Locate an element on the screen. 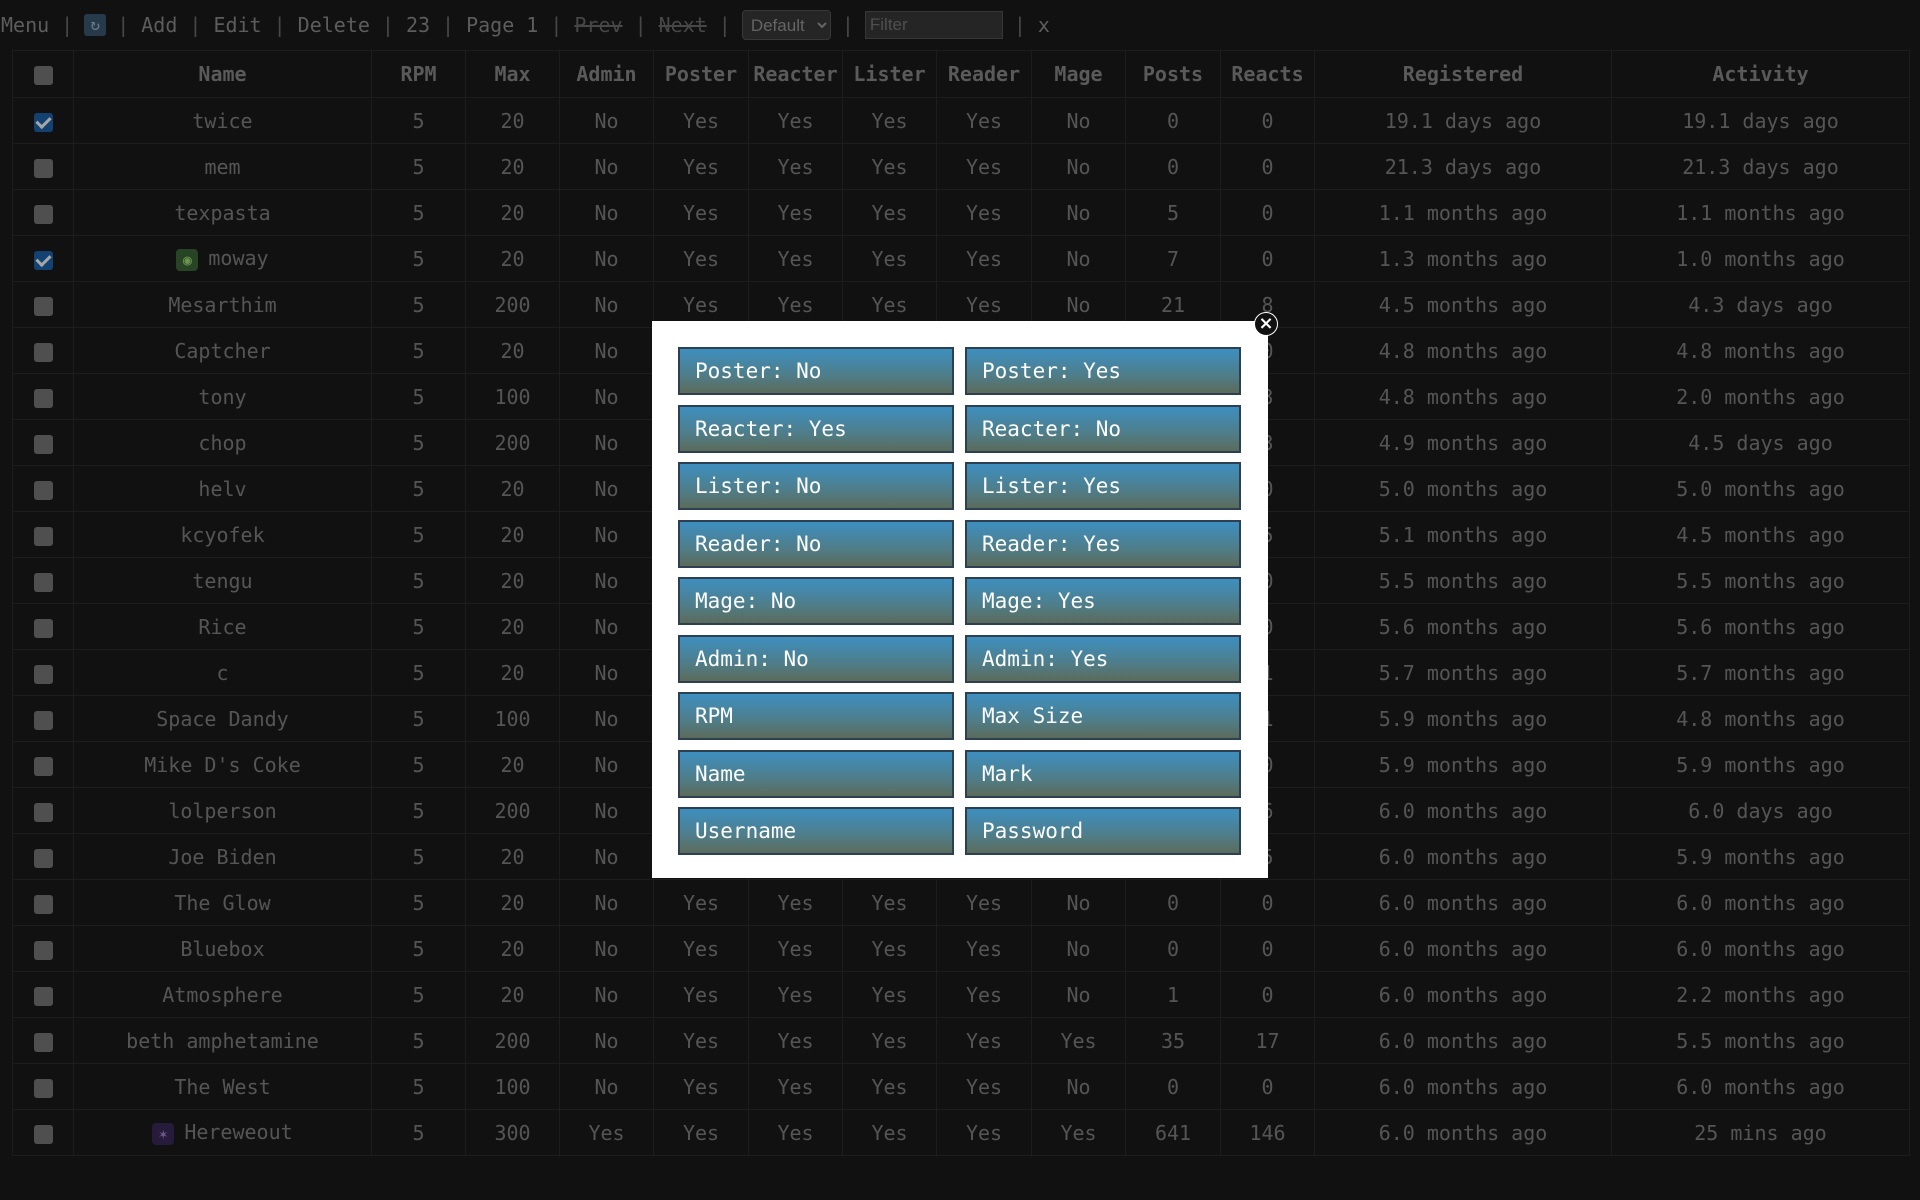 Image resolution: width=1920 pixels, height=1200 pixels. mage-yes-button: Mage: Yes is located at coordinates (1103, 601).